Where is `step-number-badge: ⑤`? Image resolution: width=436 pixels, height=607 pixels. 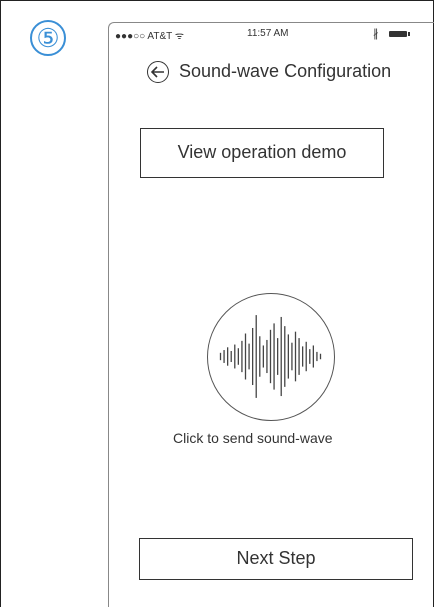 step-number-badge: ⑤ is located at coordinates (48, 38).